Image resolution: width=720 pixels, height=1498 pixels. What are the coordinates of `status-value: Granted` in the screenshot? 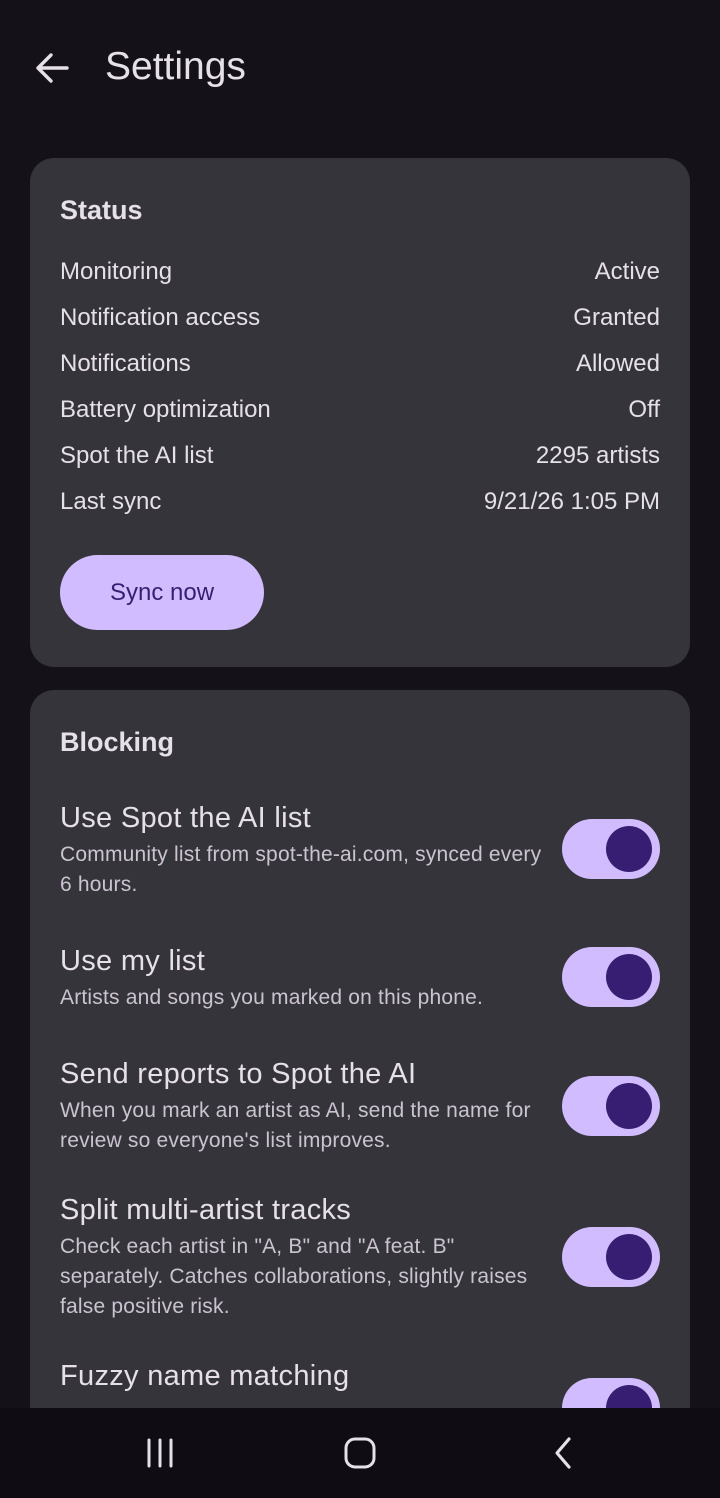 It's located at (616, 317).